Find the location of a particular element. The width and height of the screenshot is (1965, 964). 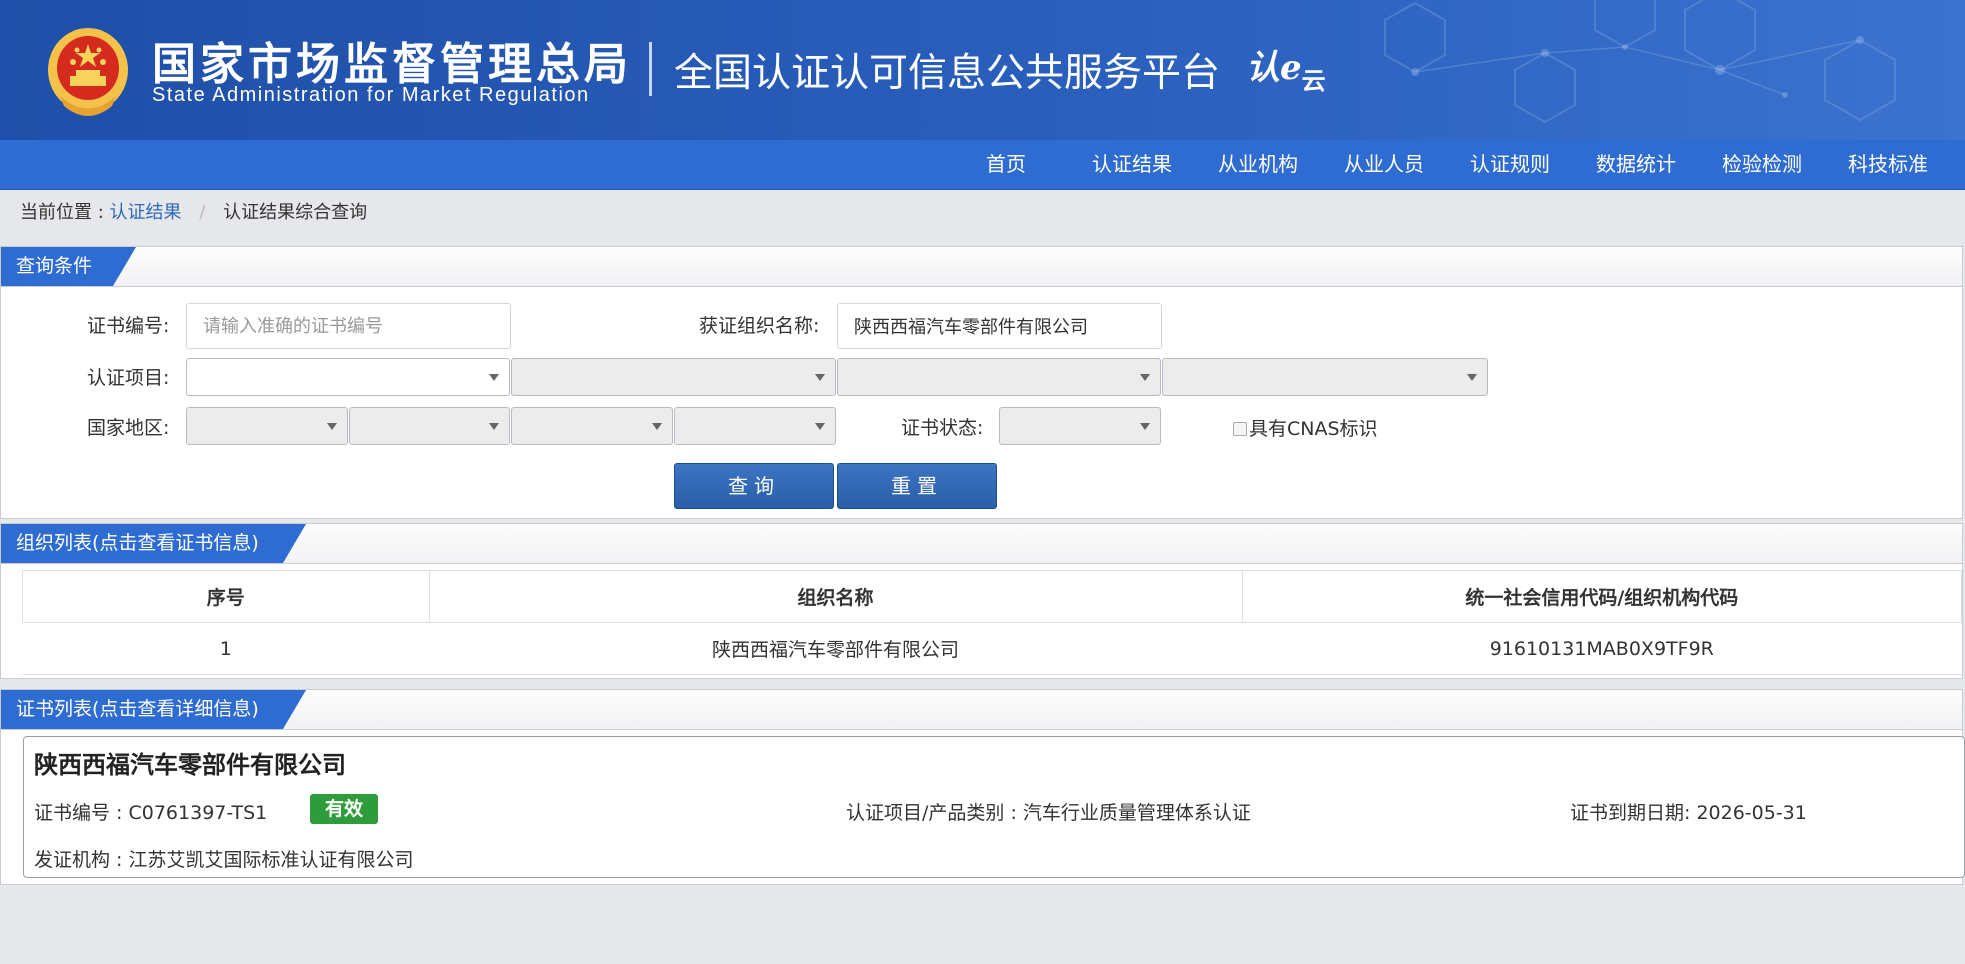

cert-status-label: 证书状态: is located at coordinates (942, 428).